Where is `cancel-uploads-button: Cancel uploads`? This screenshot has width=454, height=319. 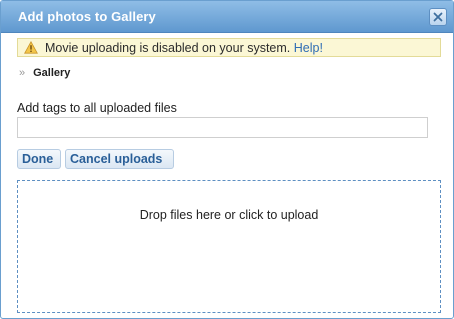 cancel-uploads-button: Cancel uploads is located at coordinates (119, 159).